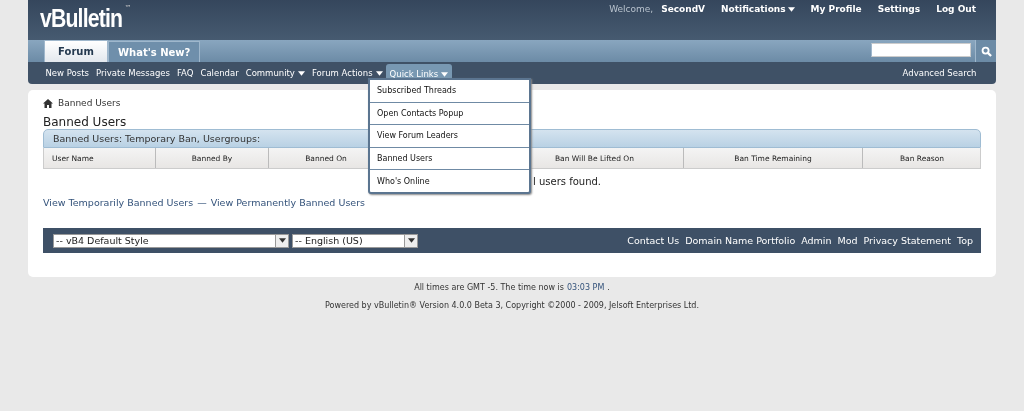 The image size is (1024, 411). I want to click on footer-link: Mod, so click(847, 240).